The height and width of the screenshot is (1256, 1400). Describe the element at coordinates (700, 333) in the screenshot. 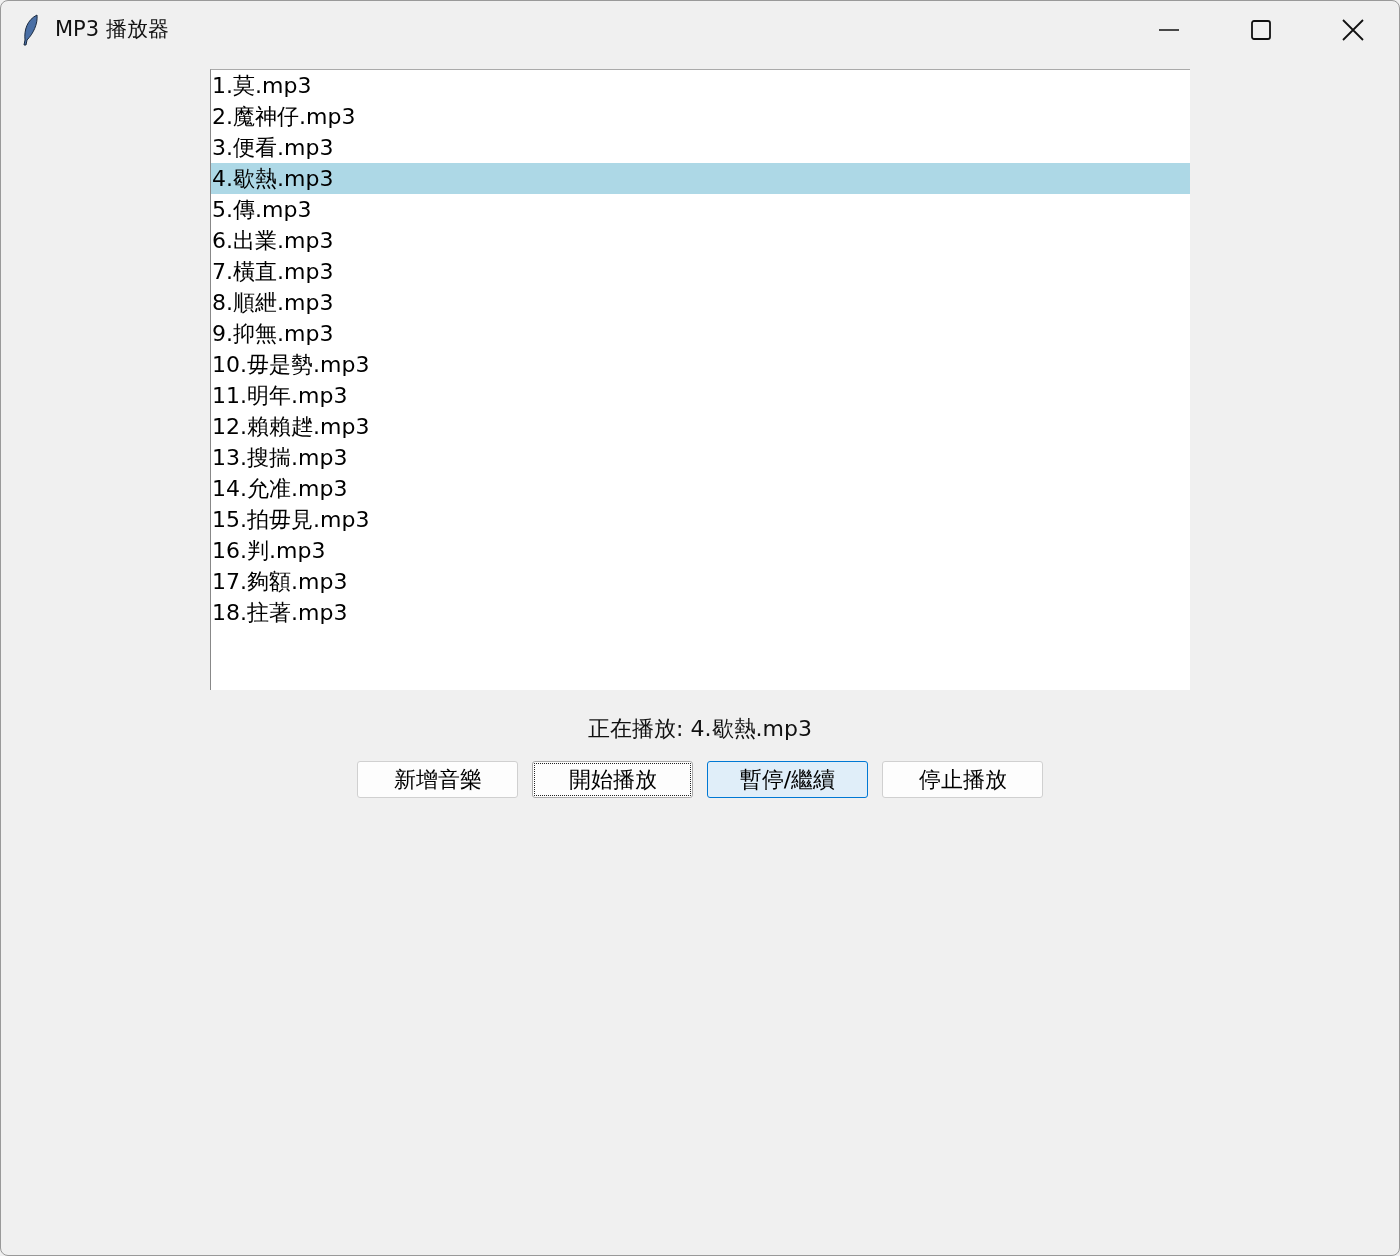

I see `playlist-item: 9.抑無.mp3` at that location.